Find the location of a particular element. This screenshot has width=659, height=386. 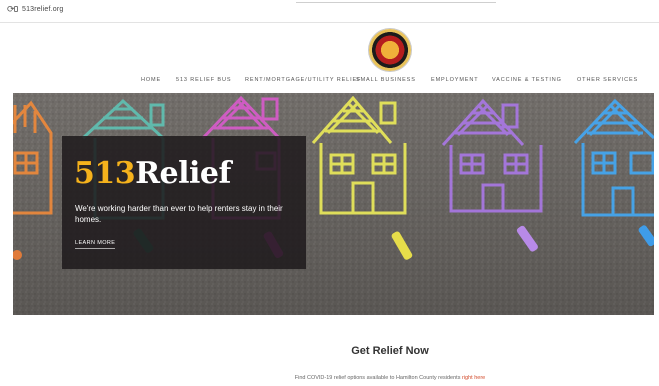

toolbar-divider is located at coordinates (396, 2).